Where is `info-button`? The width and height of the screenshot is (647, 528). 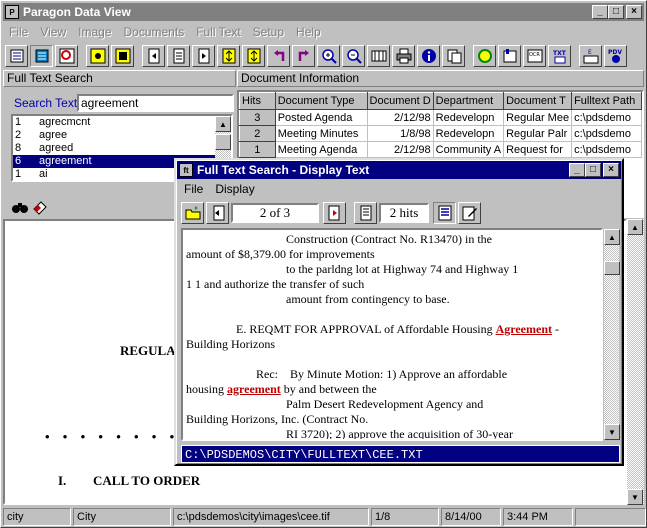 info-button is located at coordinates (428, 56).